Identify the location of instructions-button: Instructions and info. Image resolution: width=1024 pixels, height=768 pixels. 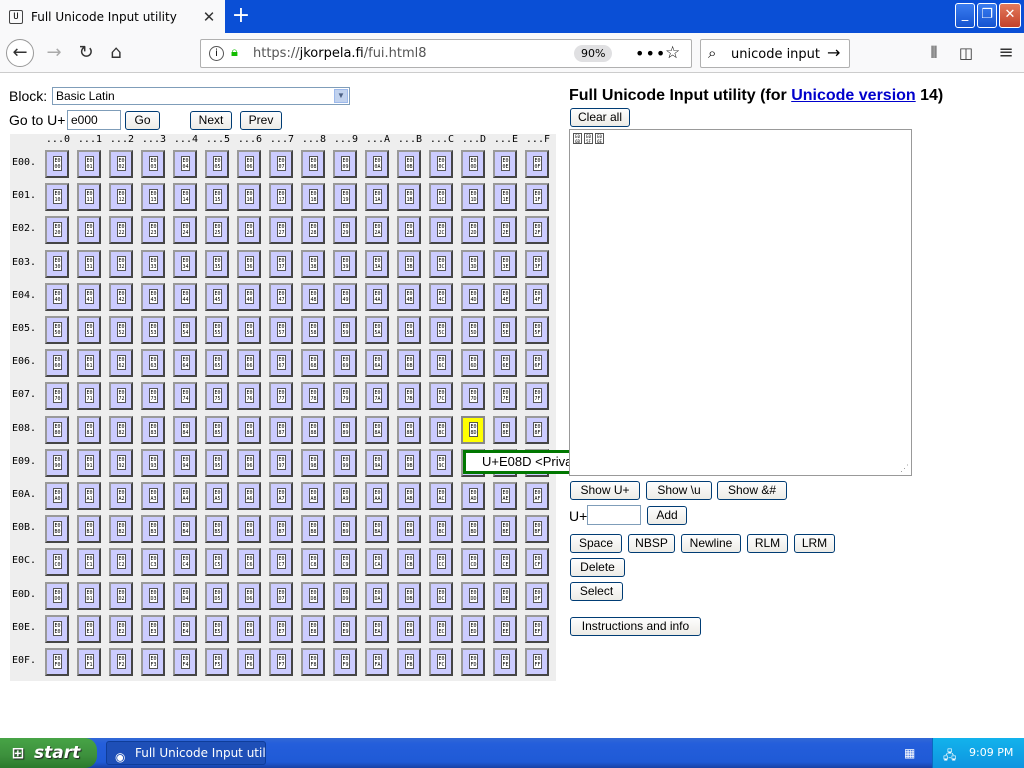
(635, 626).